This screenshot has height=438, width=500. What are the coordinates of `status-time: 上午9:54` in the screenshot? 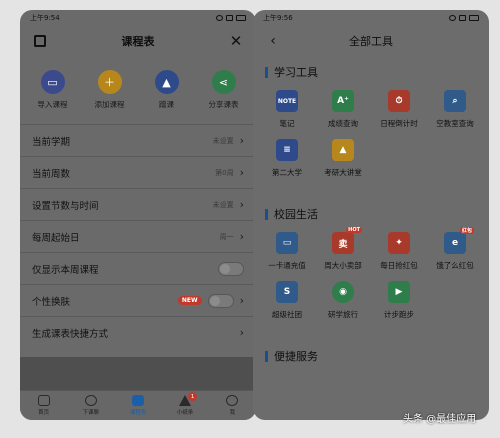 It's located at (45, 18).